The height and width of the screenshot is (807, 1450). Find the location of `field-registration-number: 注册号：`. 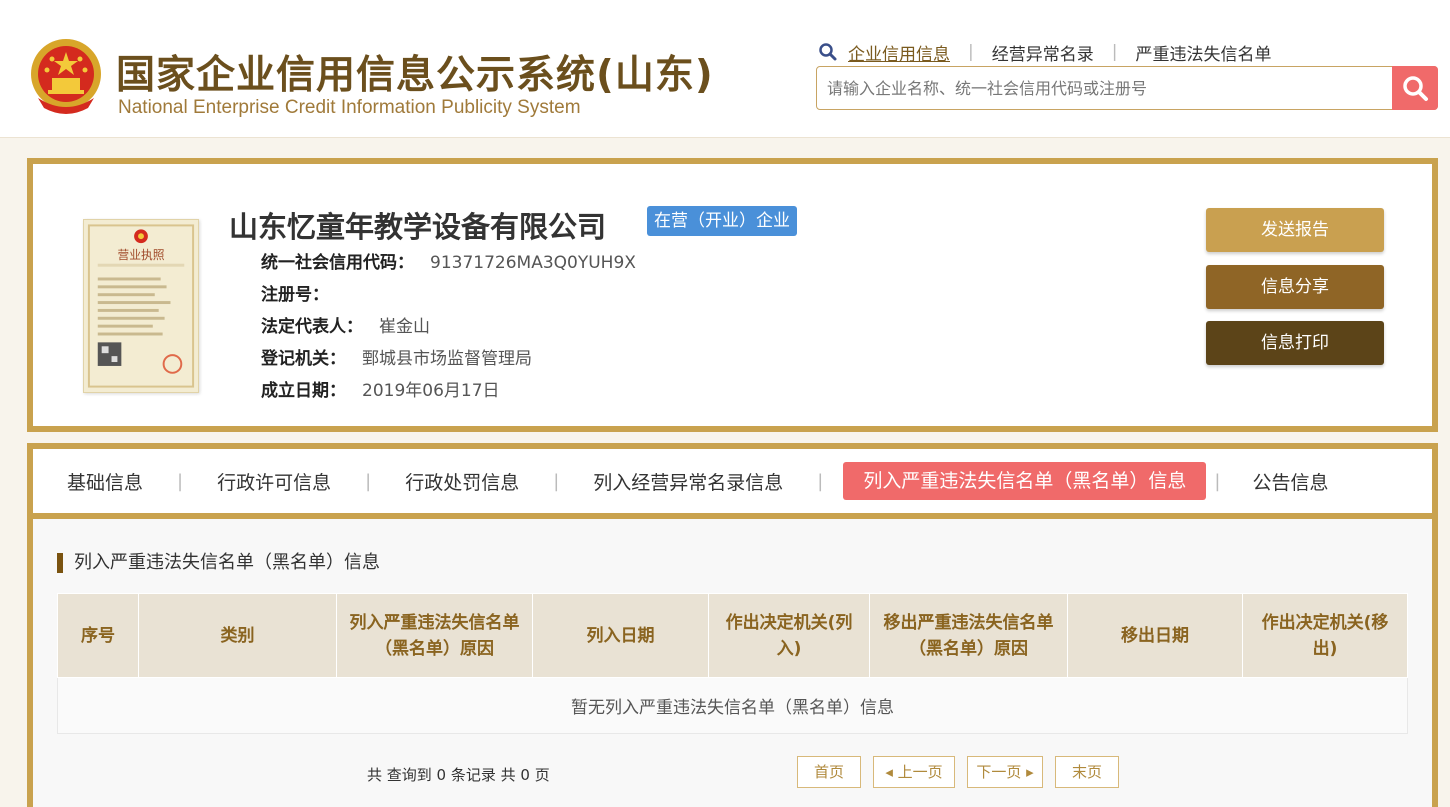

field-registration-number: 注册号： is located at coordinates (448, 300).